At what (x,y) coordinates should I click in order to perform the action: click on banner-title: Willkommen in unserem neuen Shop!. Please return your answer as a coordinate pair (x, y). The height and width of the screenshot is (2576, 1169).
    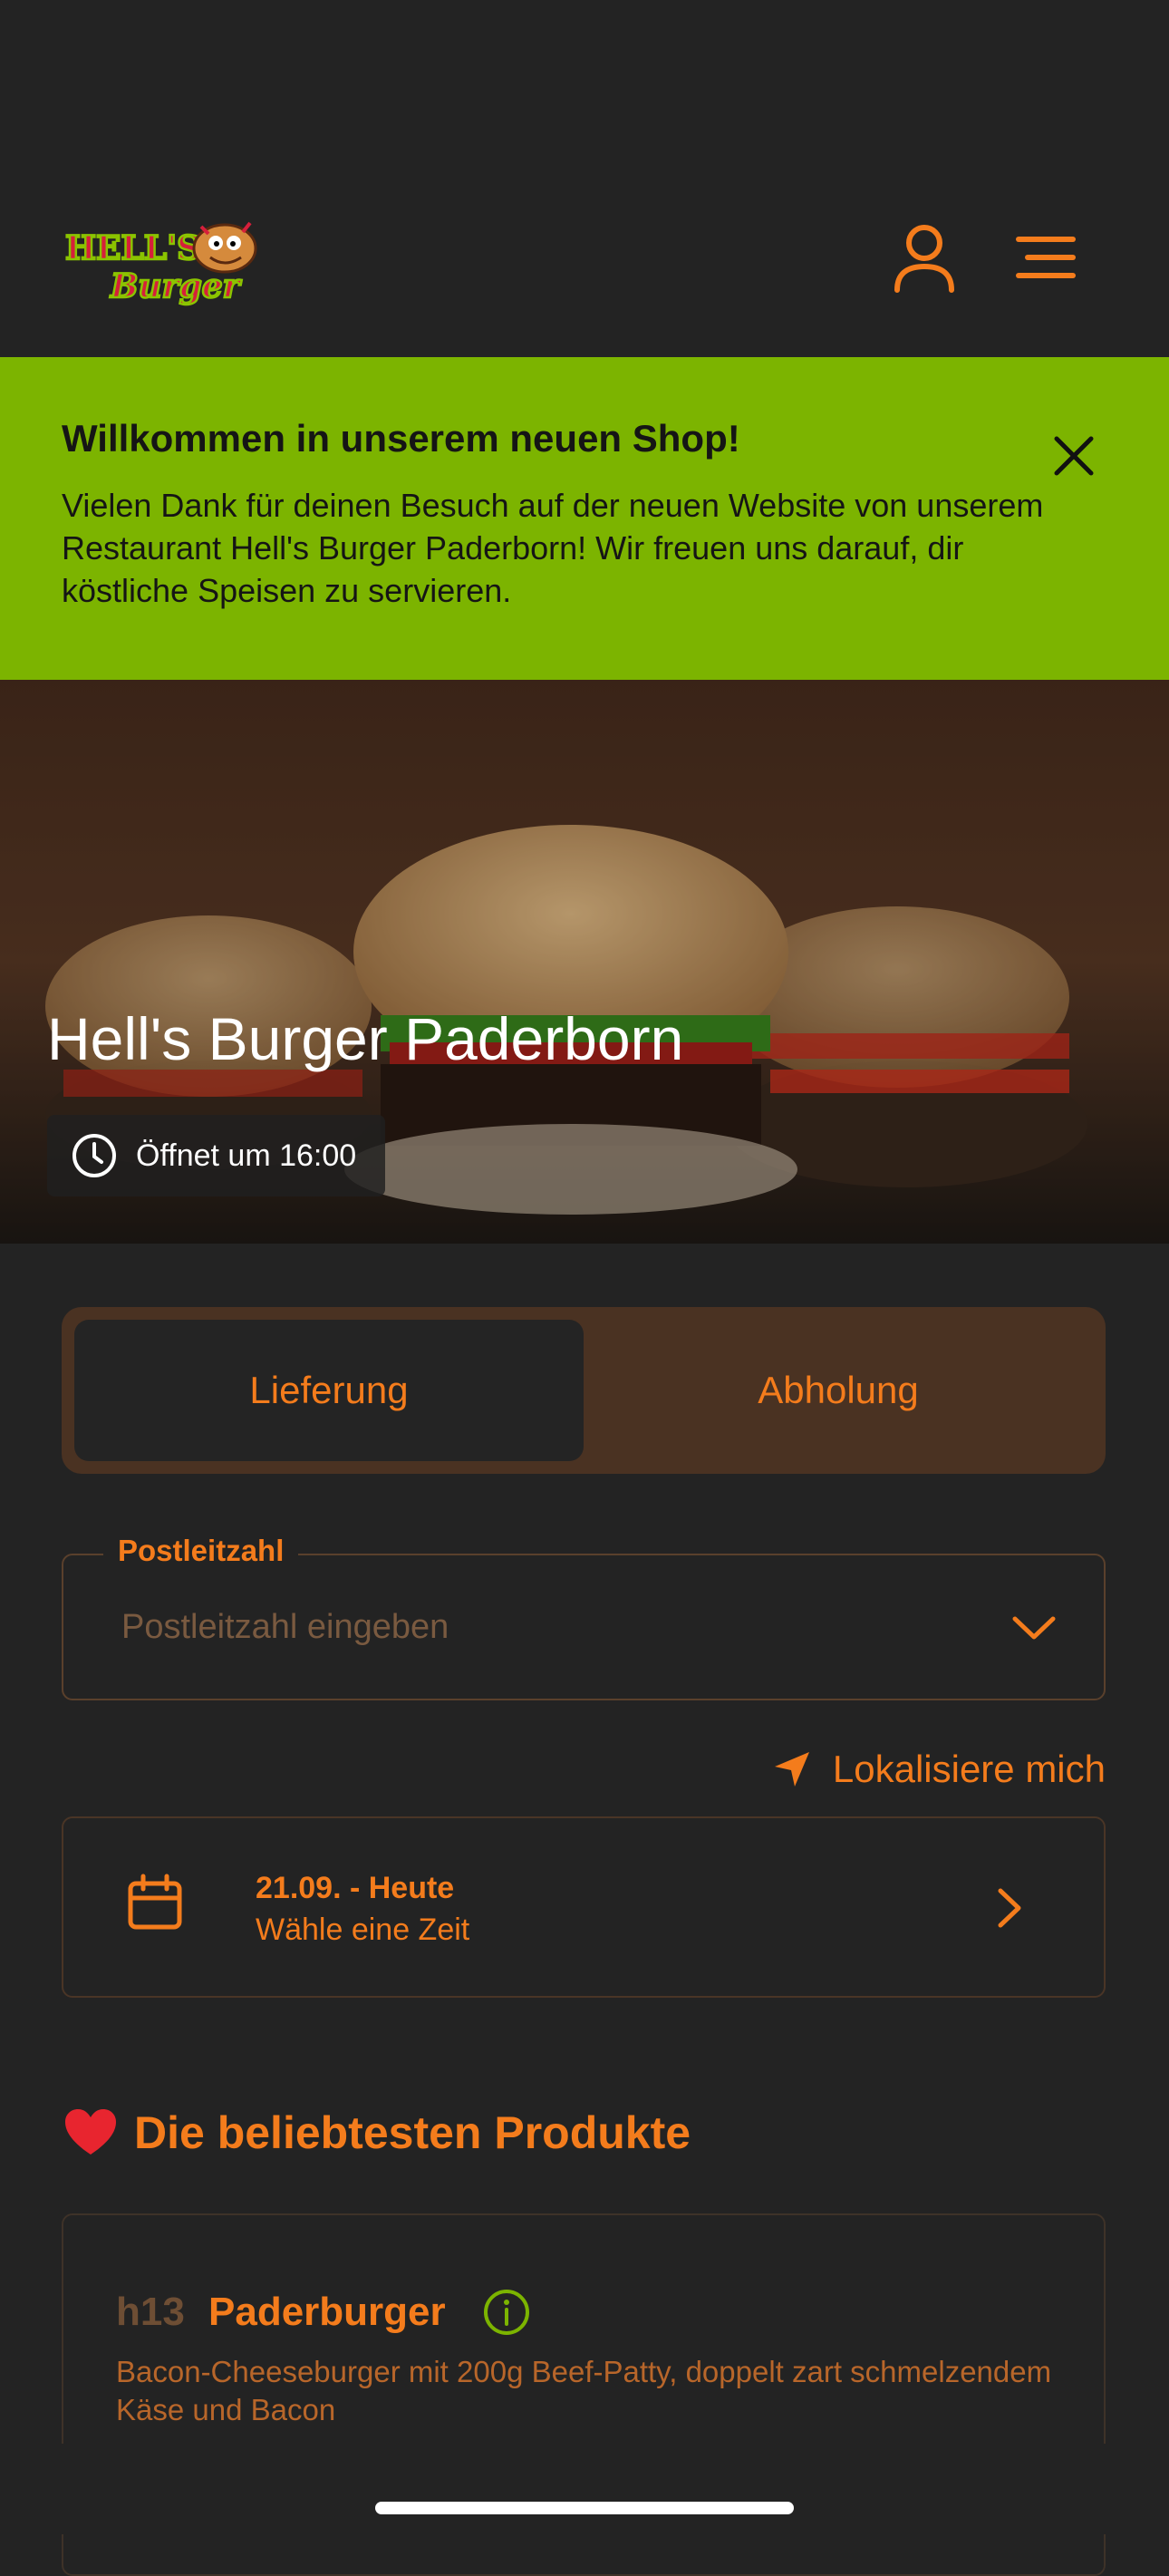
    Looking at the image, I should click on (401, 438).